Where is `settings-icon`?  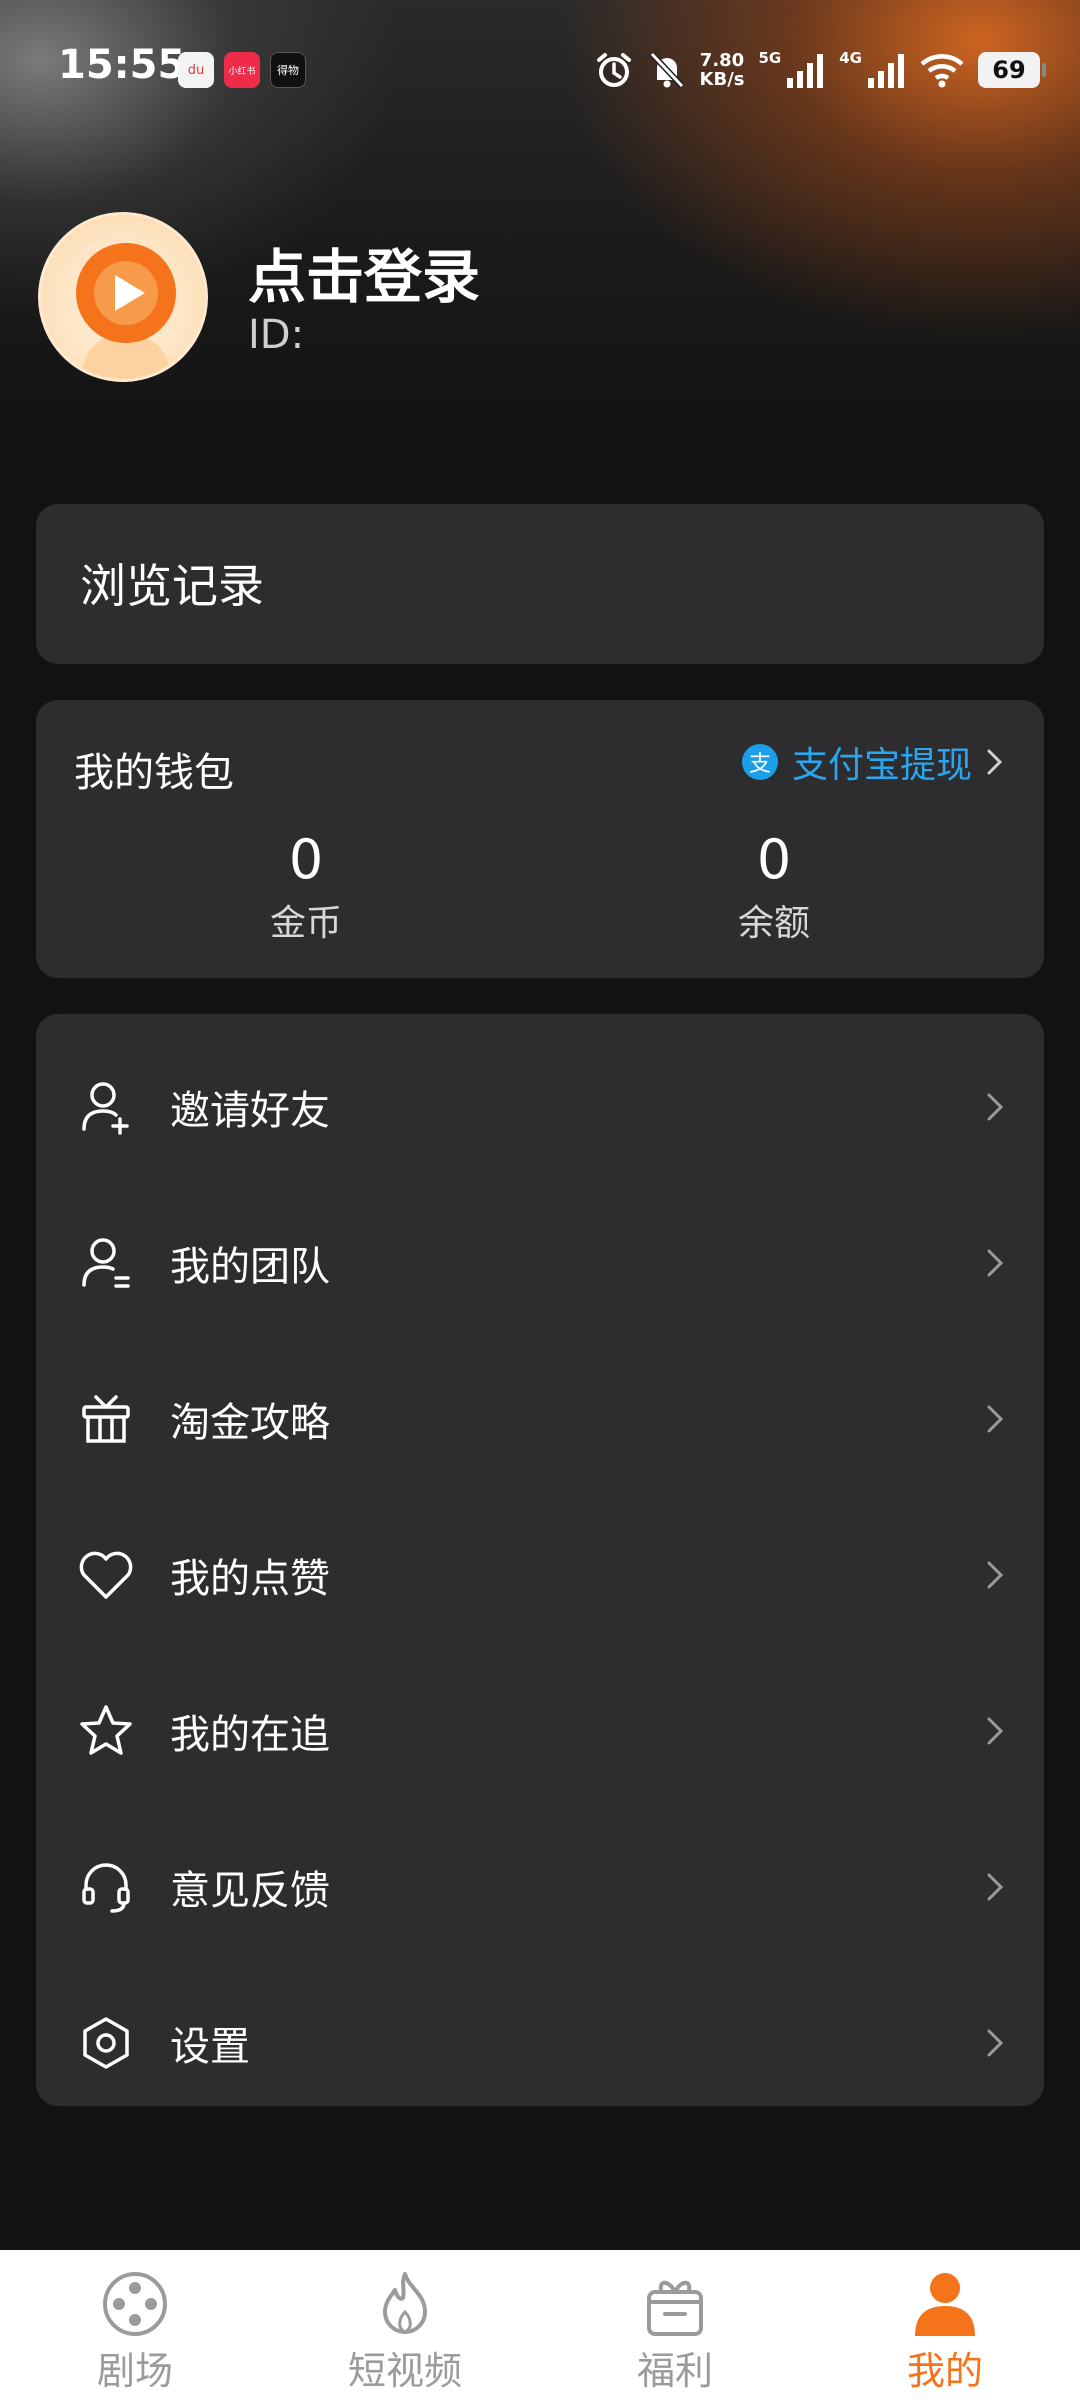 settings-icon is located at coordinates (106, 2043).